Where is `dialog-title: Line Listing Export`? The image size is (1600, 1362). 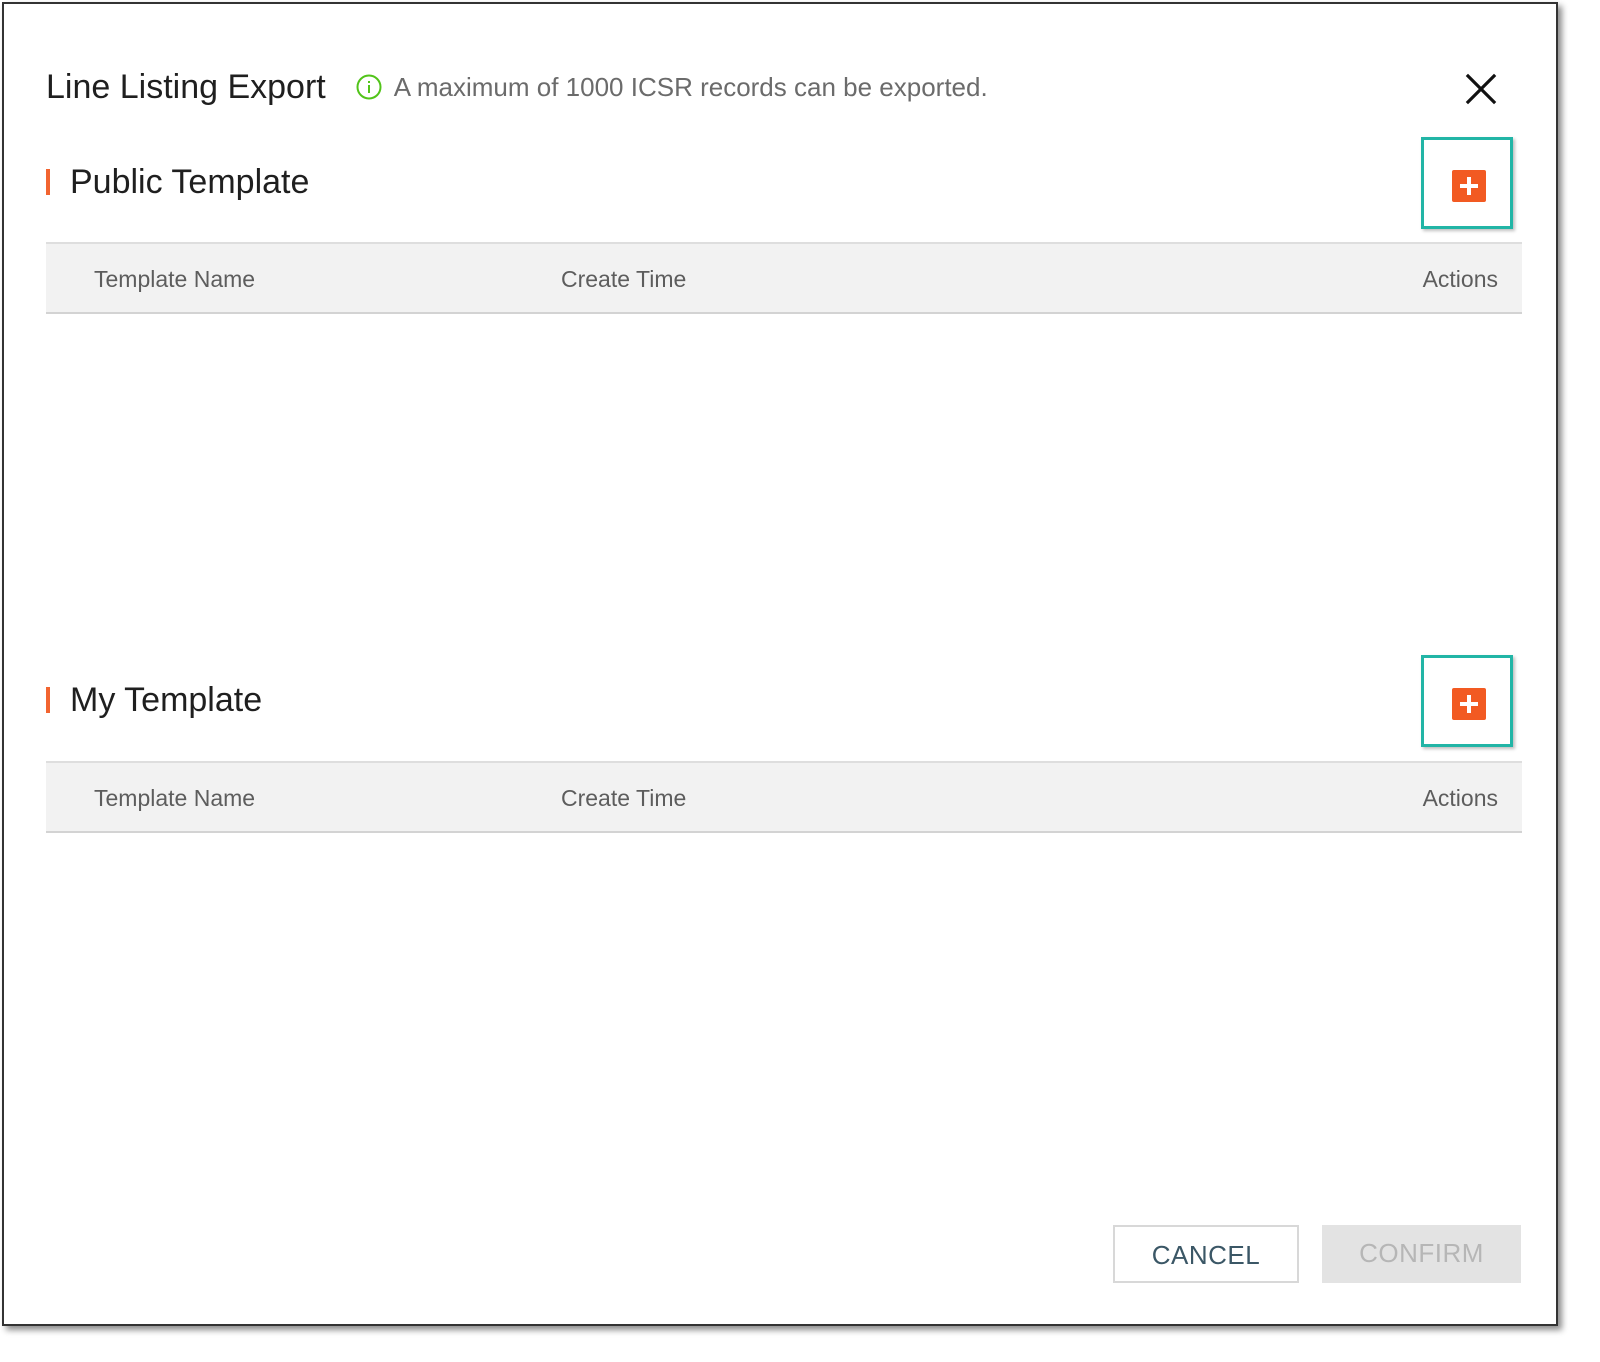 dialog-title: Line Listing Export is located at coordinates (186, 86).